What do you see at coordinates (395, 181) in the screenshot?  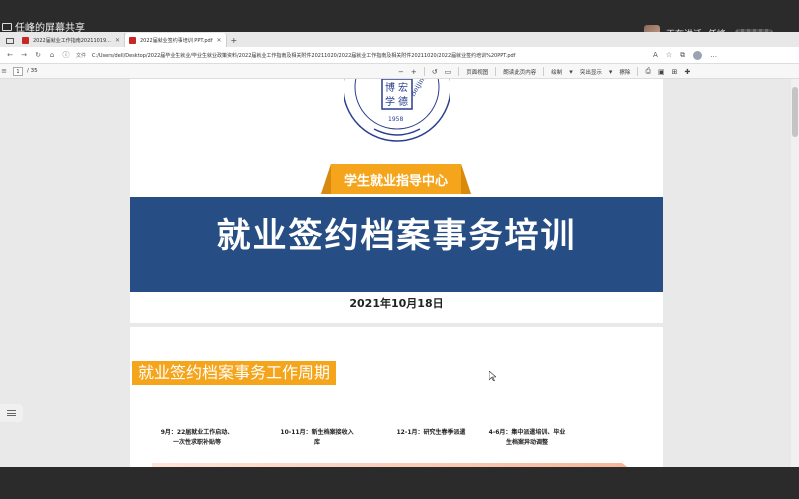 I see `ribbon-label: 学生就业指导中心` at bounding box center [395, 181].